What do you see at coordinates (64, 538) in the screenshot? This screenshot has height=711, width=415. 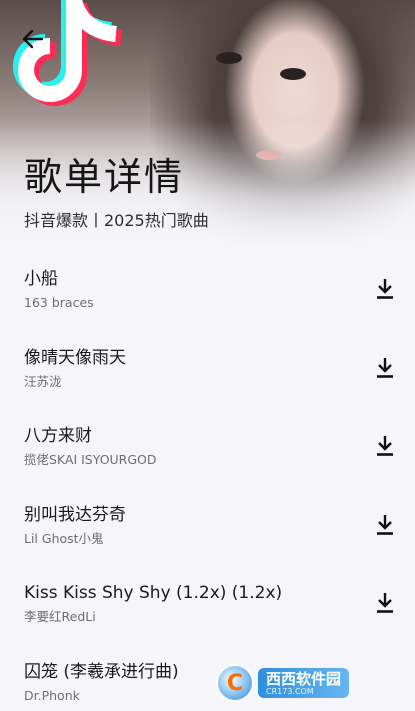 I see `song-artist: Lil Ghost小鬼` at bounding box center [64, 538].